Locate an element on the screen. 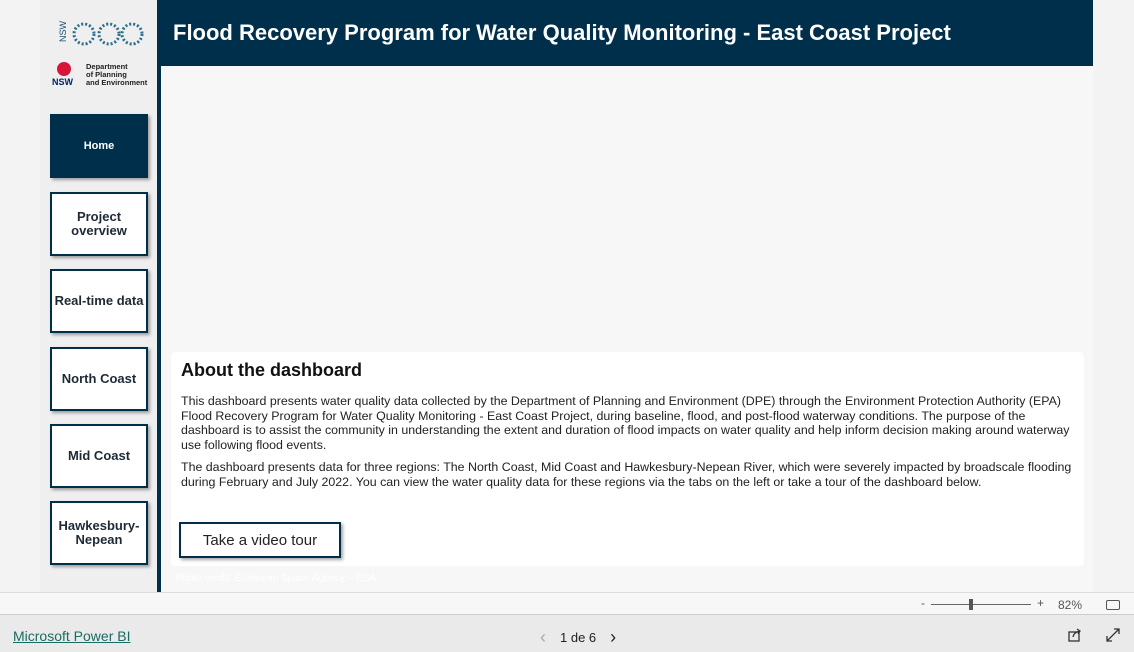  zoom-bar: - + 82% is located at coordinates (567, 603).